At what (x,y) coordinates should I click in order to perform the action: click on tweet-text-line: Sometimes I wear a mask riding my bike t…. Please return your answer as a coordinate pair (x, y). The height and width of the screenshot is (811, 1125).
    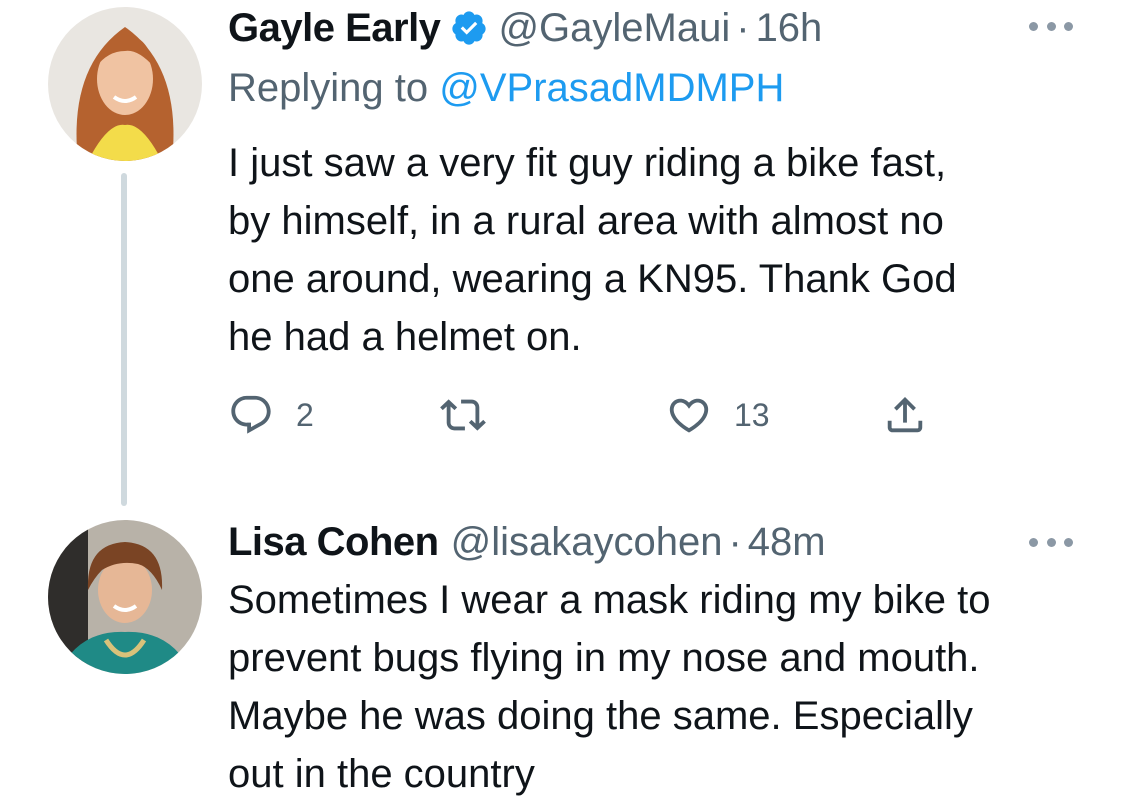
    Looking at the image, I should click on (609, 600).